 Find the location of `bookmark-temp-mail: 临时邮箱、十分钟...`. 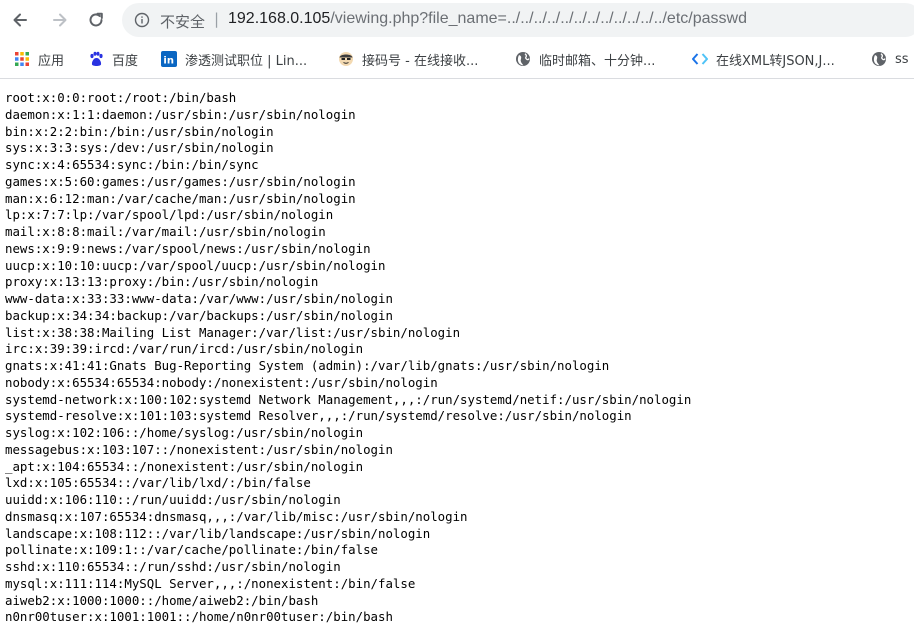

bookmark-temp-mail: 临时邮箱、十分钟... is located at coordinates (585, 59).